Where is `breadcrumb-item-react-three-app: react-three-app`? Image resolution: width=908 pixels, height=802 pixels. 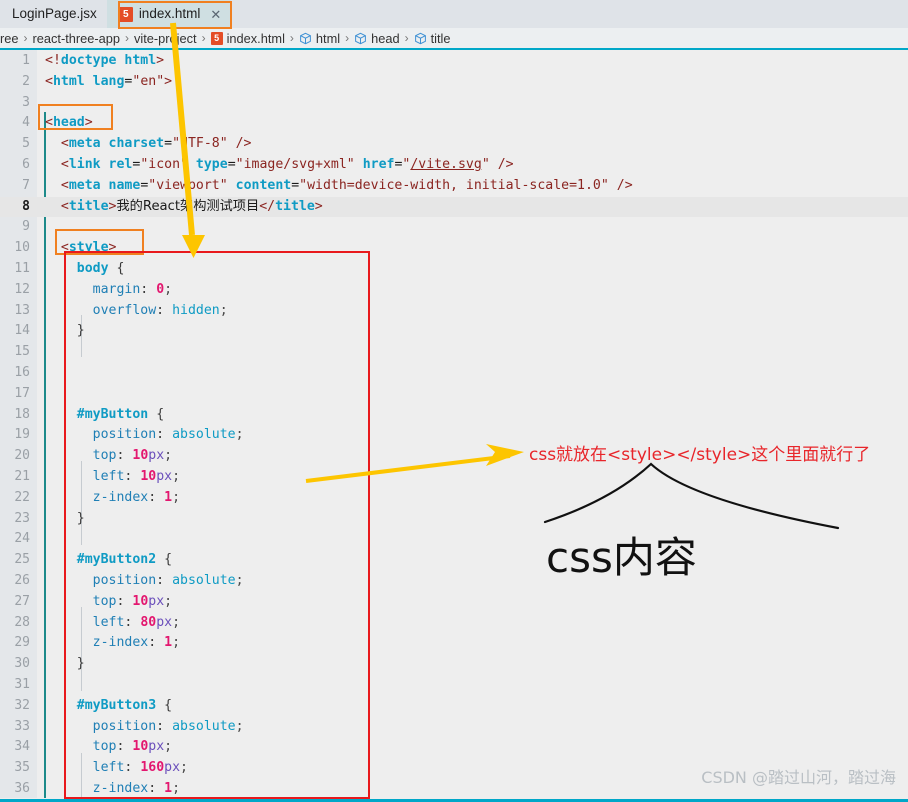
breadcrumb-item-react-three-app: react-three-app is located at coordinates (77, 38).